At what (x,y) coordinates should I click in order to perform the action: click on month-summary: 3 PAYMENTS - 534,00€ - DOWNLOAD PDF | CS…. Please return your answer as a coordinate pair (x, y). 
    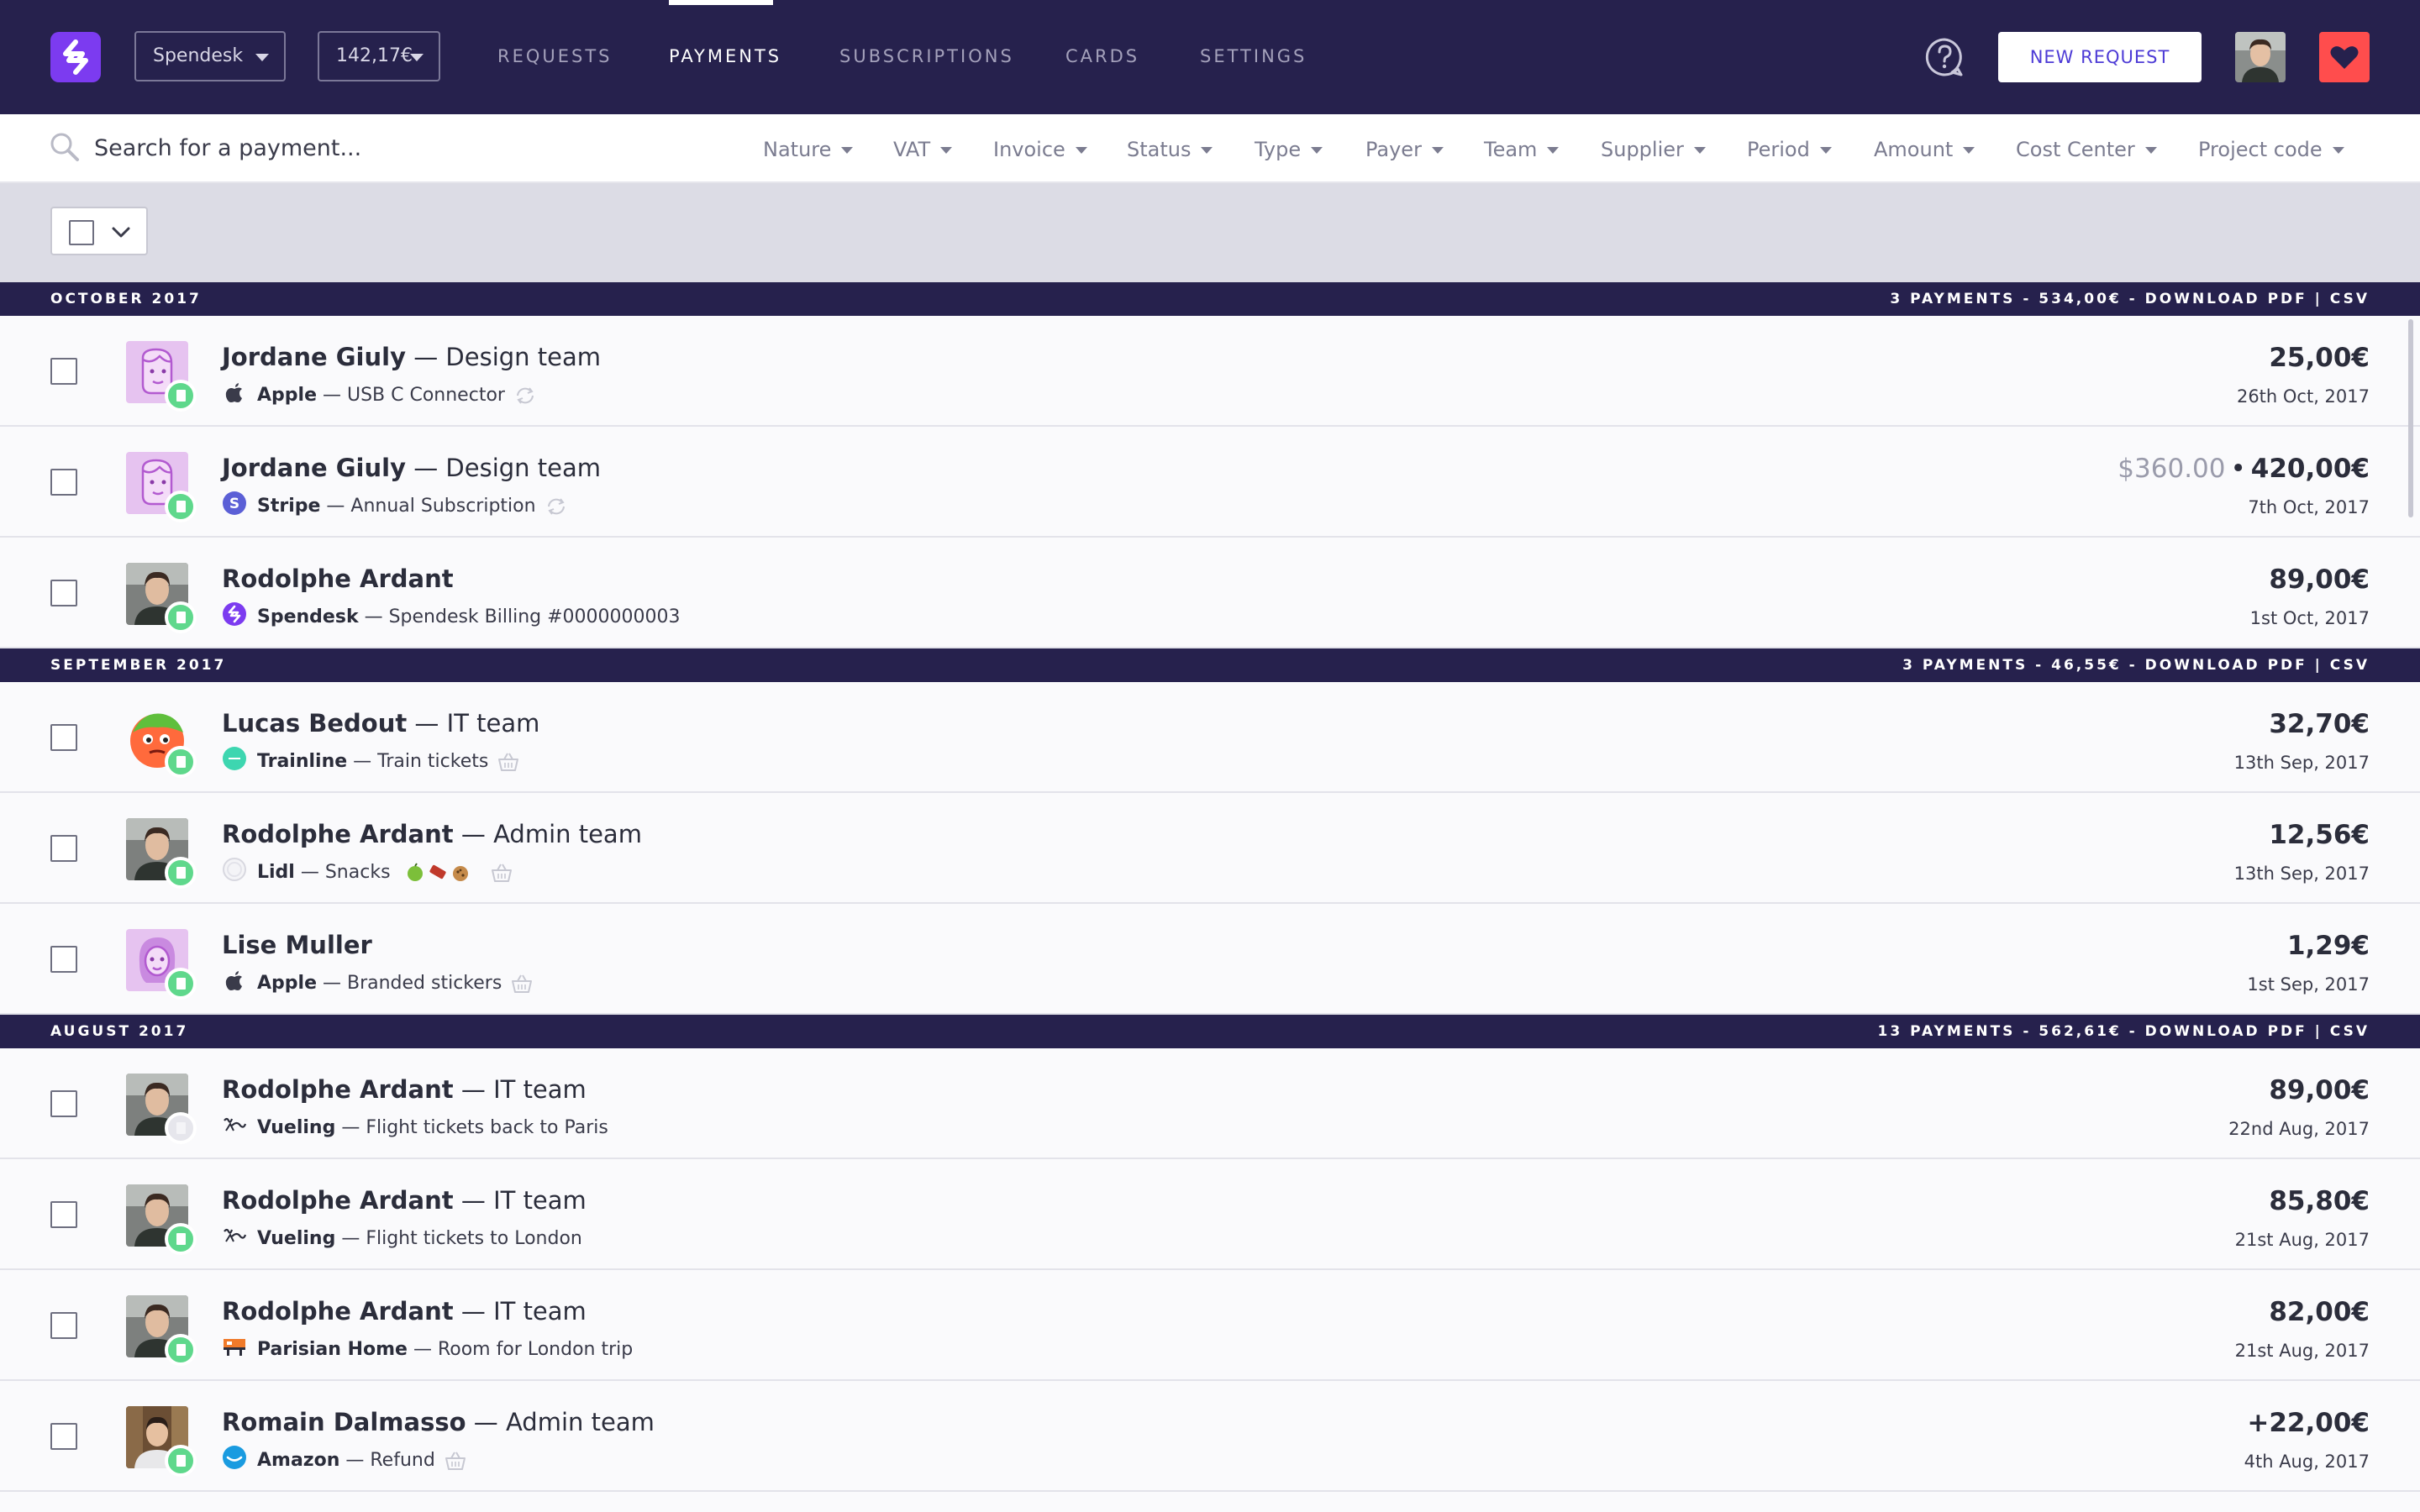
    Looking at the image, I should click on (2130, 299).